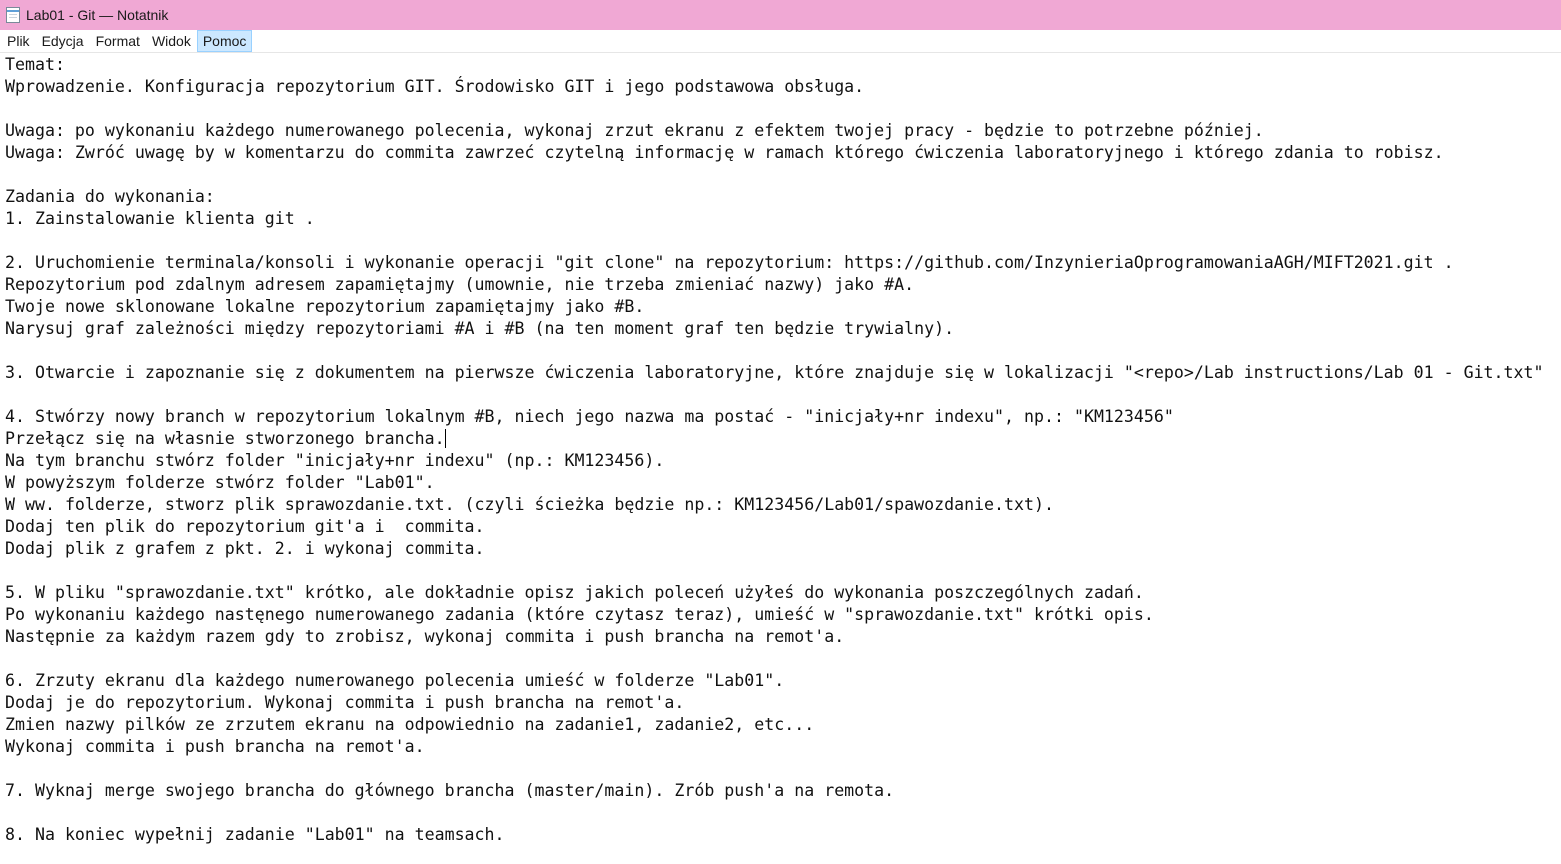 The width and height of the screenshot is (1561, 864). What do you see at coordinates (780, 15) in the screenshot?
I see `title-bar: Lab01 - Git — Notatnik` at bounding box center [780, 15].